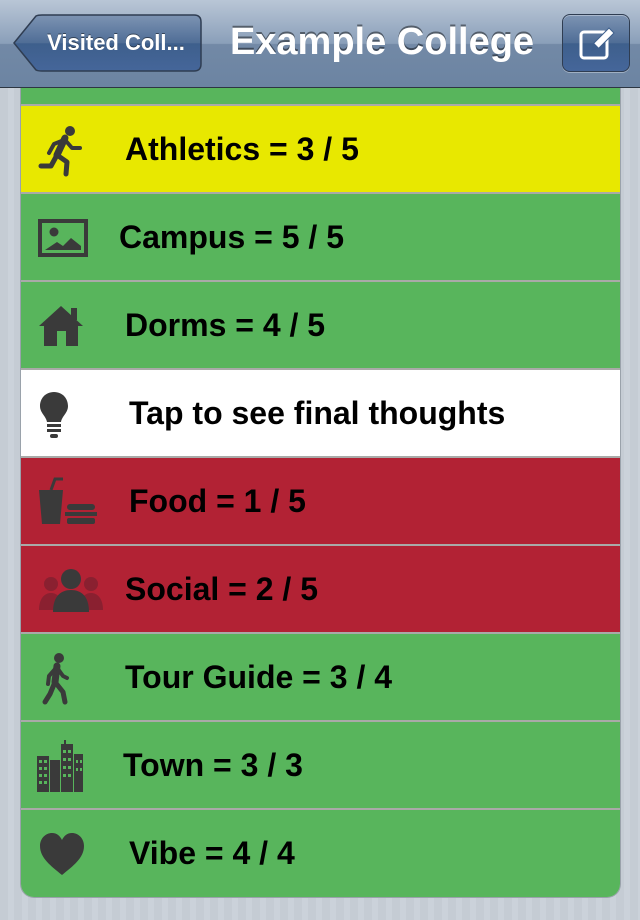 The image size is (640, 920). Describe the element at coordinates (62, 854) in the screenshot. I see `heart-icon` at that location.